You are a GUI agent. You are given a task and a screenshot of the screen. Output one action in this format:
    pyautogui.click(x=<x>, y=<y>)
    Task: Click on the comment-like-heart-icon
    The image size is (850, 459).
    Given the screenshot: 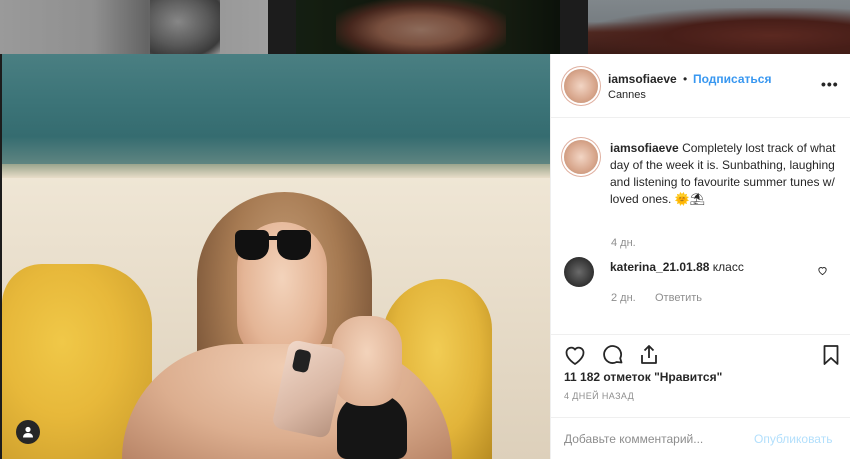 What is the action you would take?
    pyautogui.click(x=822, y=270)
    